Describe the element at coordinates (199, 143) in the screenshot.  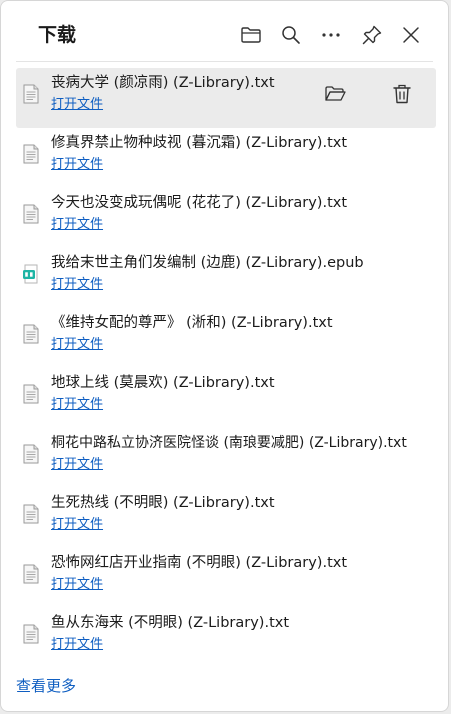
I see `file-name: 修真界禁止物种歧视 (暮沉霜) (Z-Library).txt` at that location.